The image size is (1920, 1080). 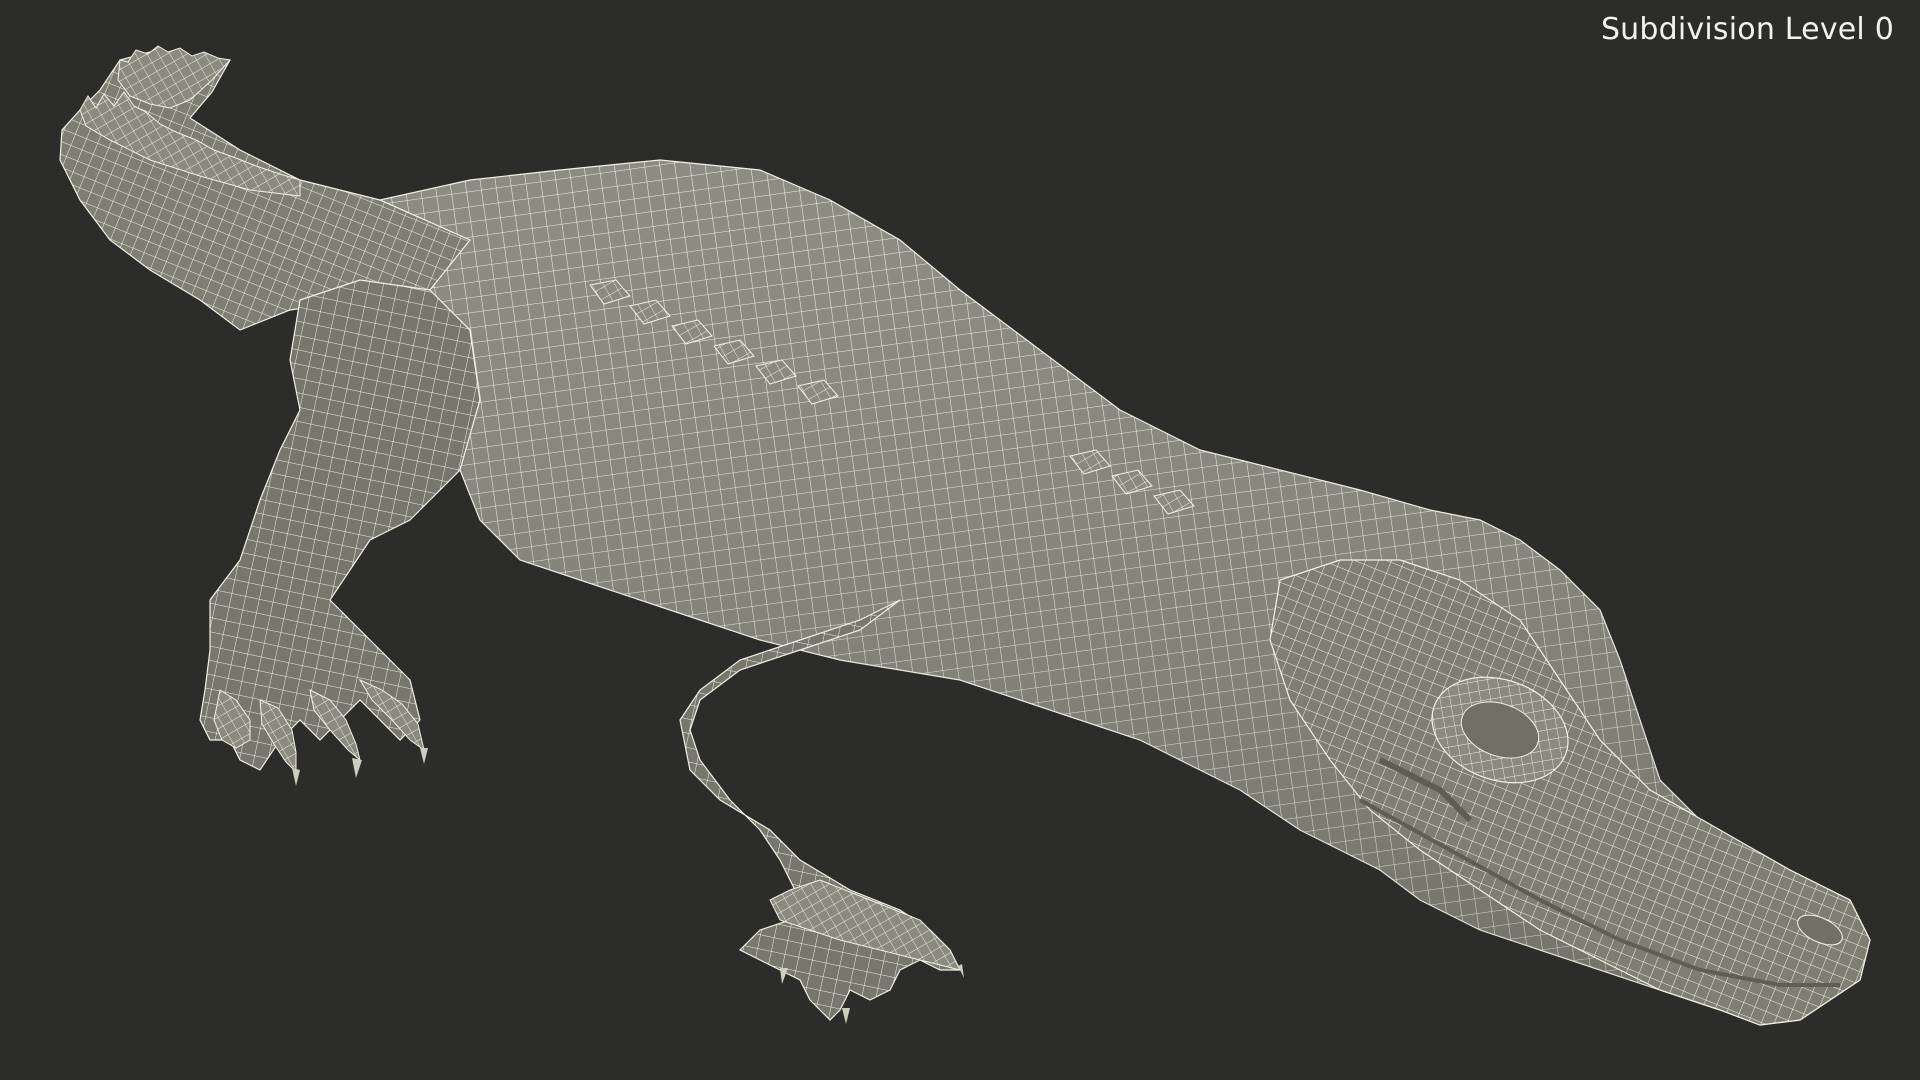 I want to click on subdivision-level-label: Subdivision Level 0, so click(x=1747, y=29).